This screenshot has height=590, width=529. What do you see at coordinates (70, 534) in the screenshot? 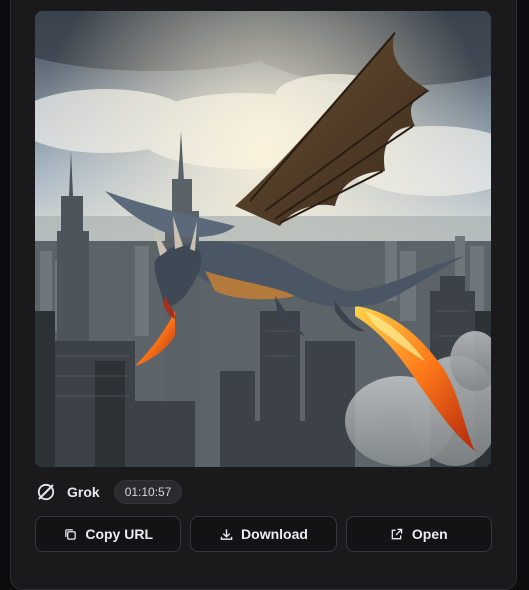
I see `copy-icon` at bounding box center [70, 534].